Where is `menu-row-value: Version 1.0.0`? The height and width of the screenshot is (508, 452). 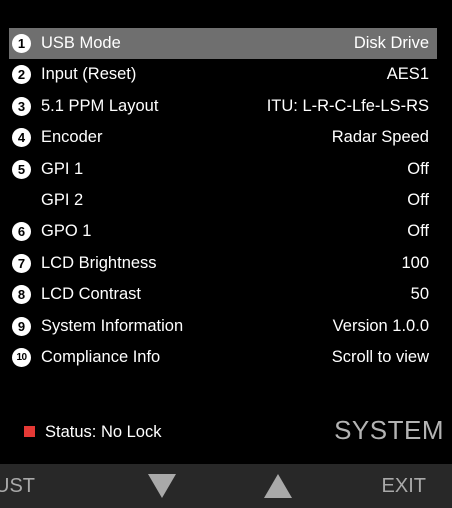
menu-row-value: Version 1.0.0 is located at coordinates (380, 325).